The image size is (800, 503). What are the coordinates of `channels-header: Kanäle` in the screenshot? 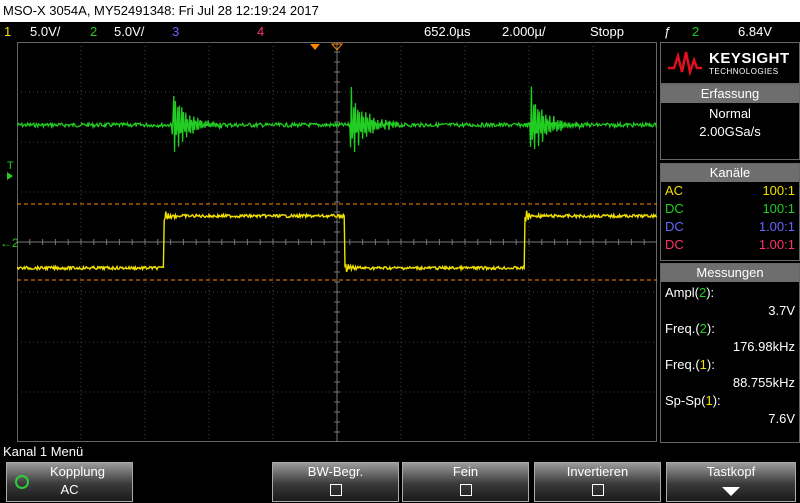 It's located at (730, 173).